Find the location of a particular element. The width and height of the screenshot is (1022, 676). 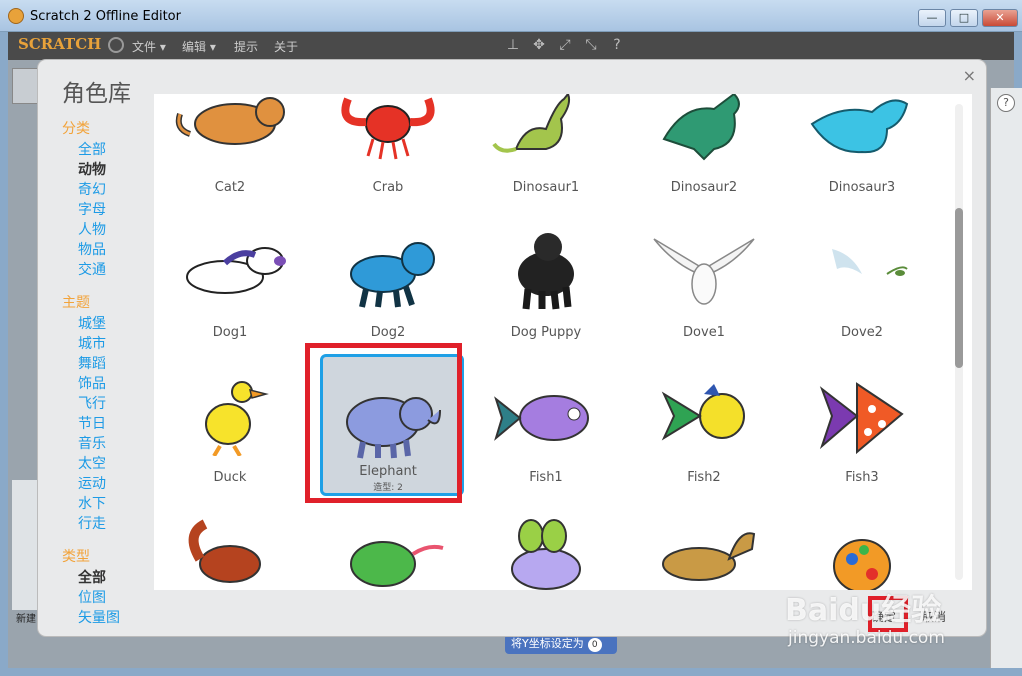

sprite-crab: Crab is located at coordinates (388, 159).